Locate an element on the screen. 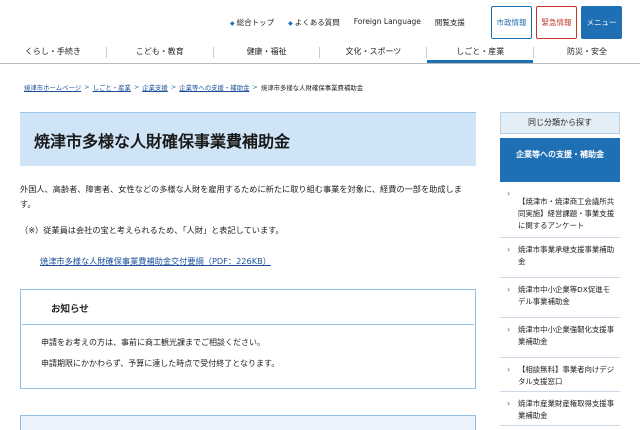  breadcrumb-current: 焼津市多様な人財確保事業費補助金 is located at coordinates (312, 88).